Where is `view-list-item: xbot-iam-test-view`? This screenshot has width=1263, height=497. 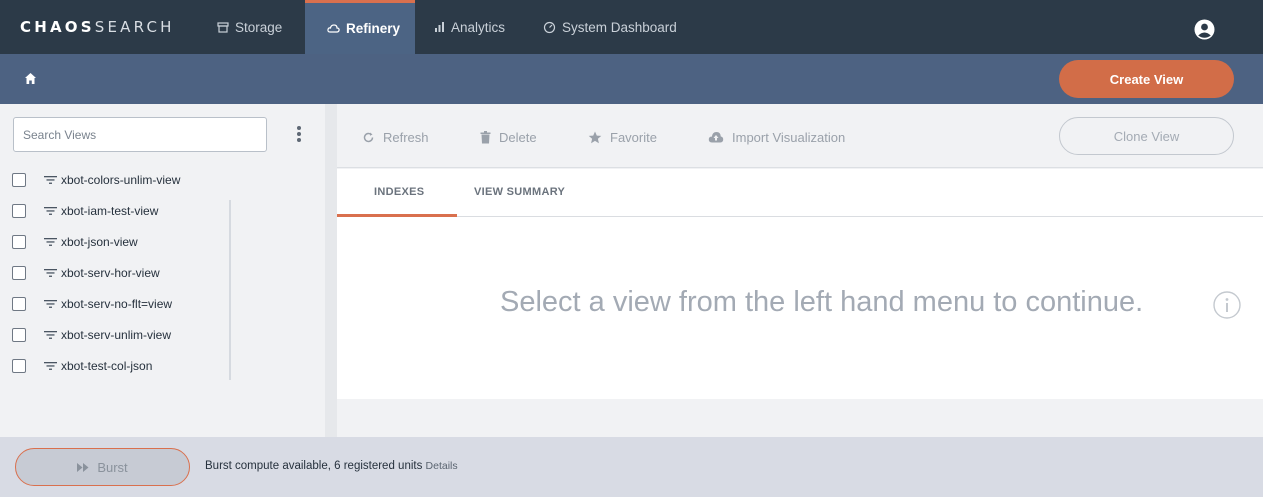
view-list-item: xbot-iam-test-view is located at coordinates (85, 211).